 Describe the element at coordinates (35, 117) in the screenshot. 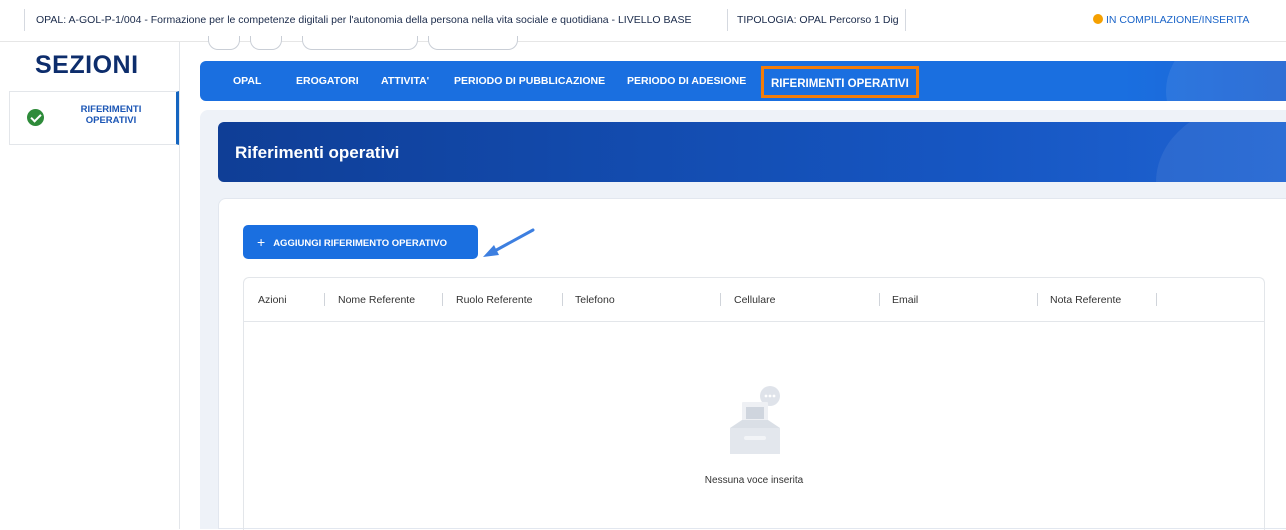

I see `check-circle-icon` at that location.